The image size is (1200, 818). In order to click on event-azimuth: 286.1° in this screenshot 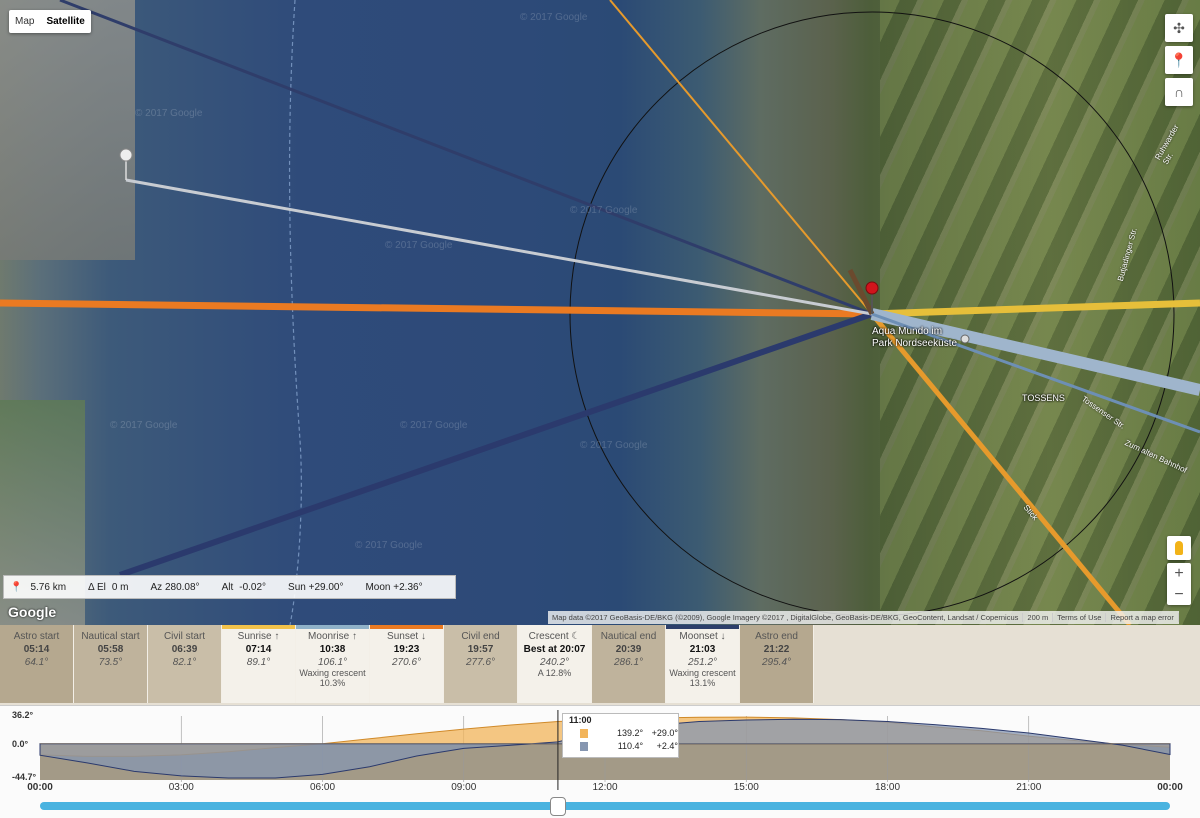, I will do `click(628, 662)`.